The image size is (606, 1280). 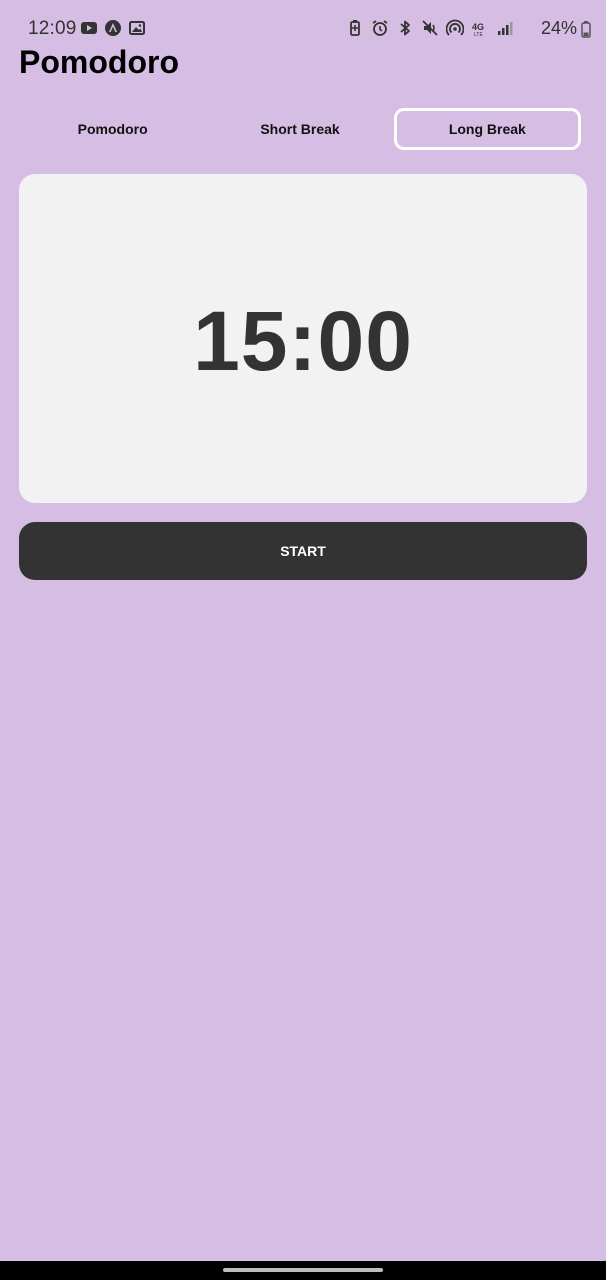 What do you see at coordinates (137, 28) in the screenshot?
I see `gallery-icon` at bounding box center [137, 28].